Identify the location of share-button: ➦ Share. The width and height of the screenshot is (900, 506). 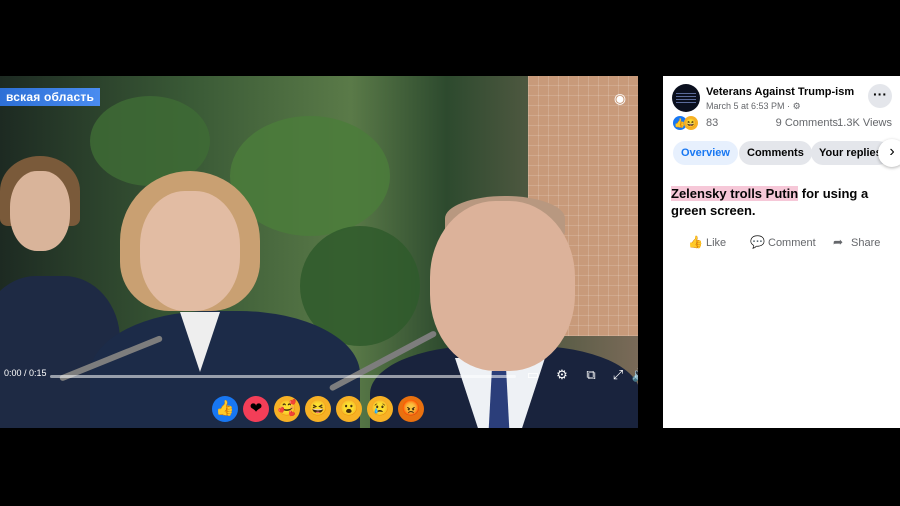
(856, 242).